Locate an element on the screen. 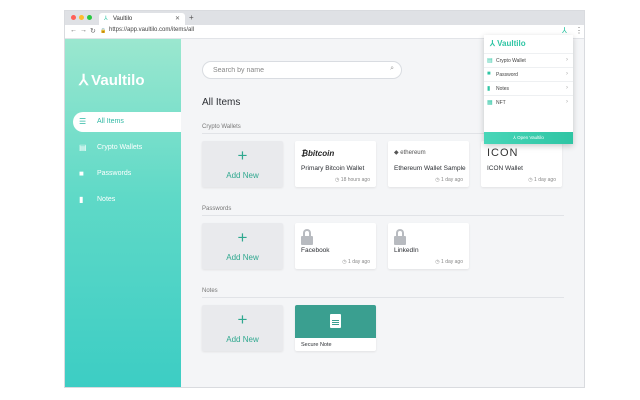 Image resolution: width=640 pixels, height=400 pixels. note-card-secure-note: Secure Note is located at coordinates (335, 328).